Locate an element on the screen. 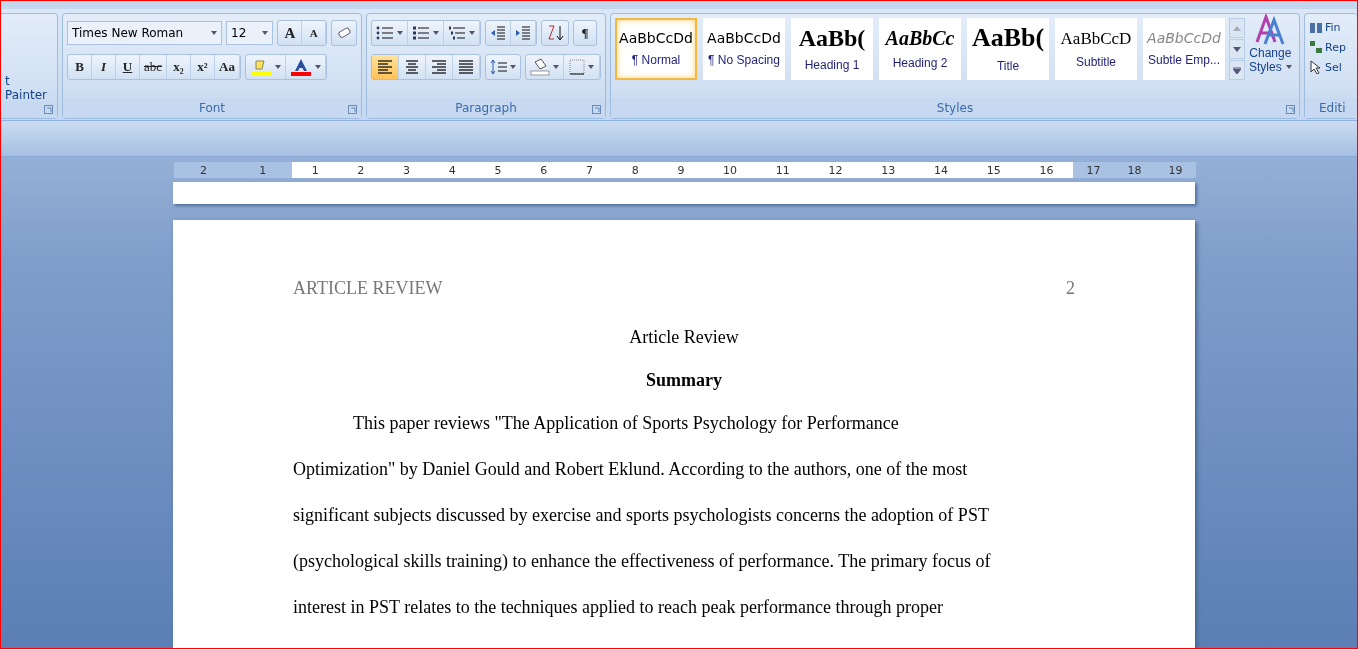  sort-button is located at coordinates (555, 33).